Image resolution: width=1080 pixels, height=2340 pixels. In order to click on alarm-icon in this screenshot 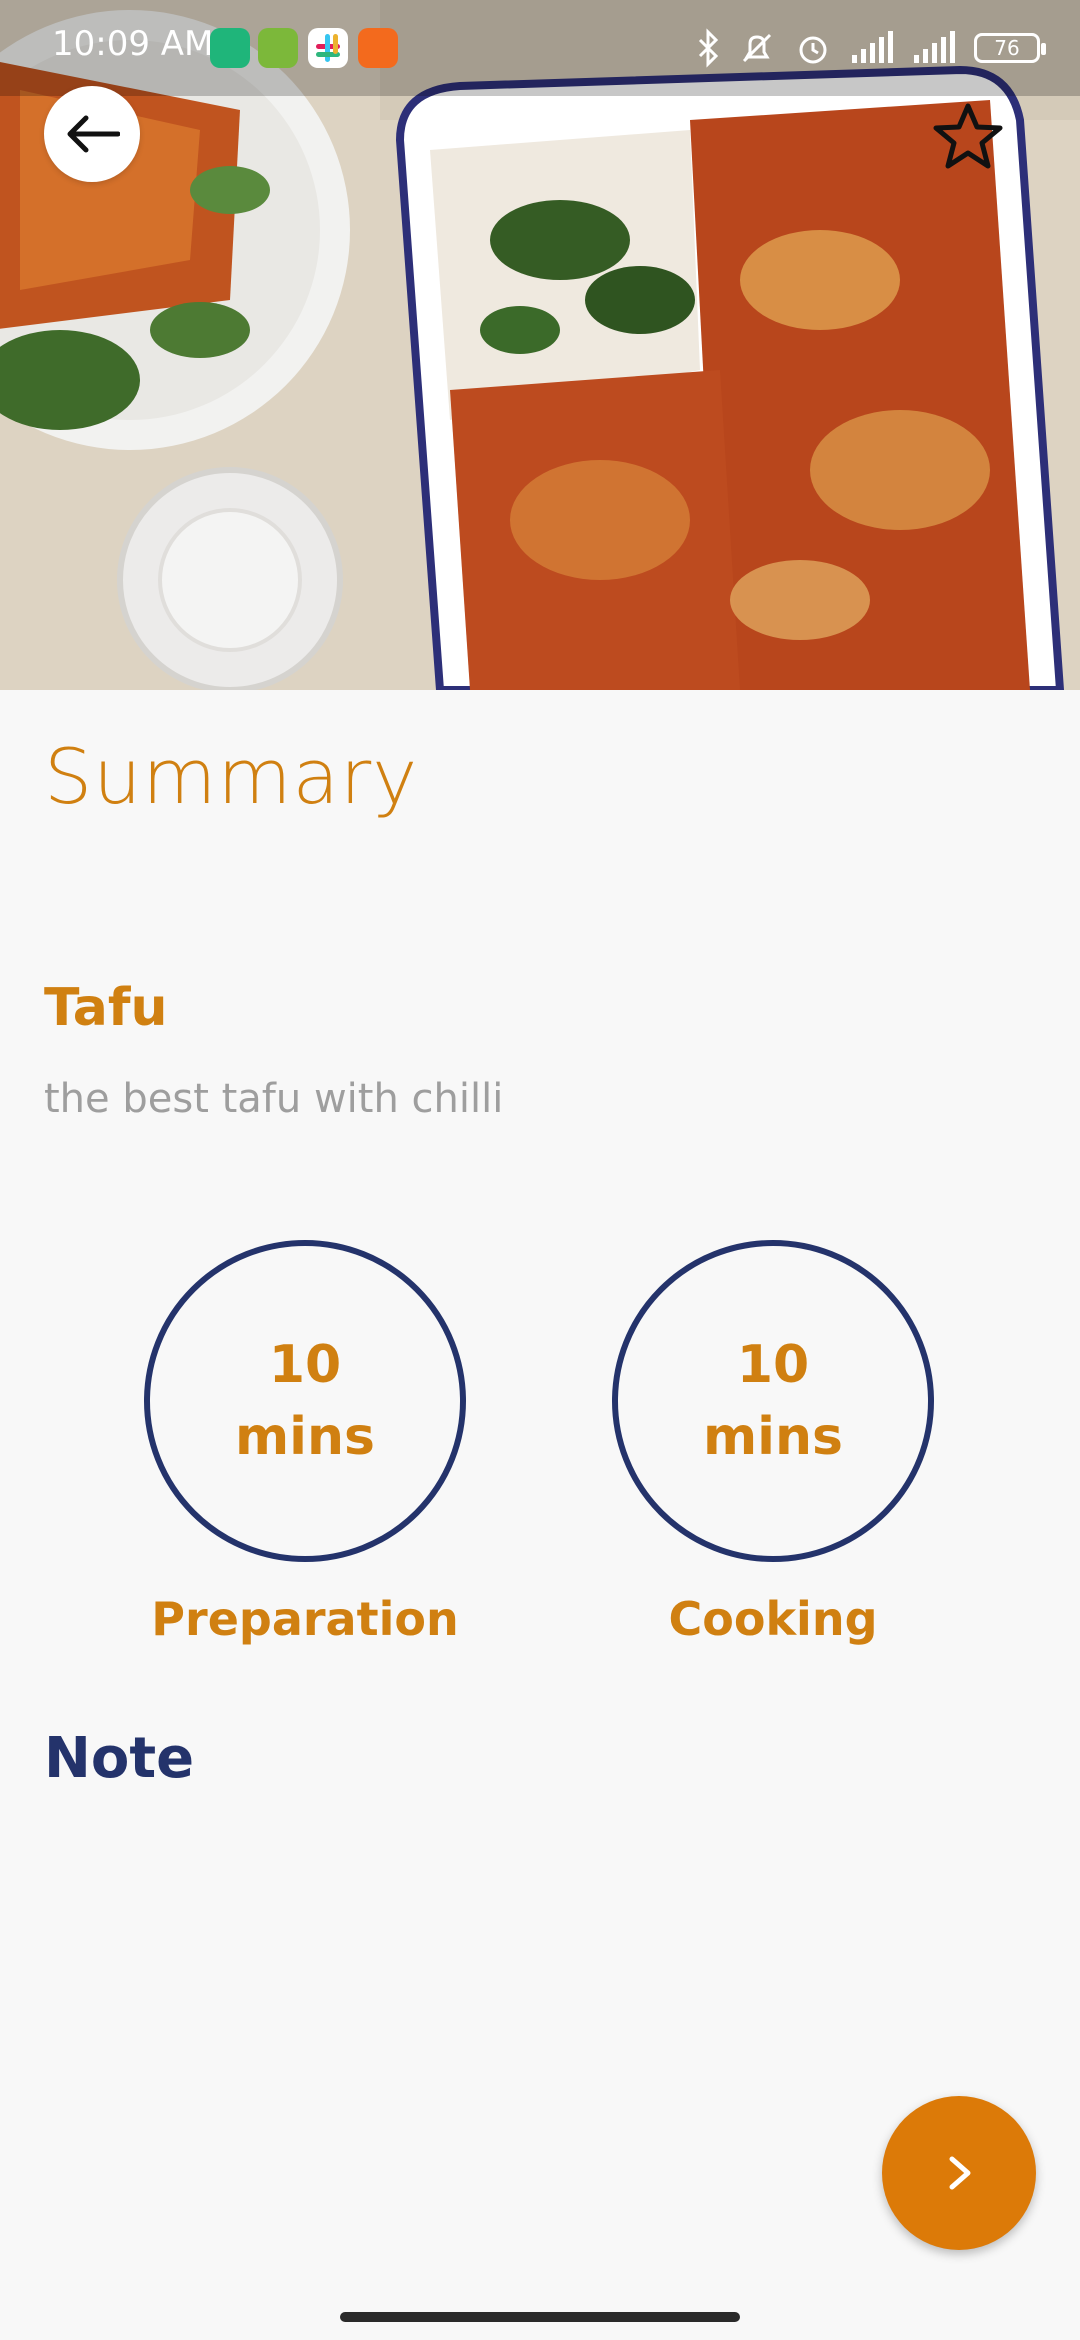, I will do `click(813, 50)`.